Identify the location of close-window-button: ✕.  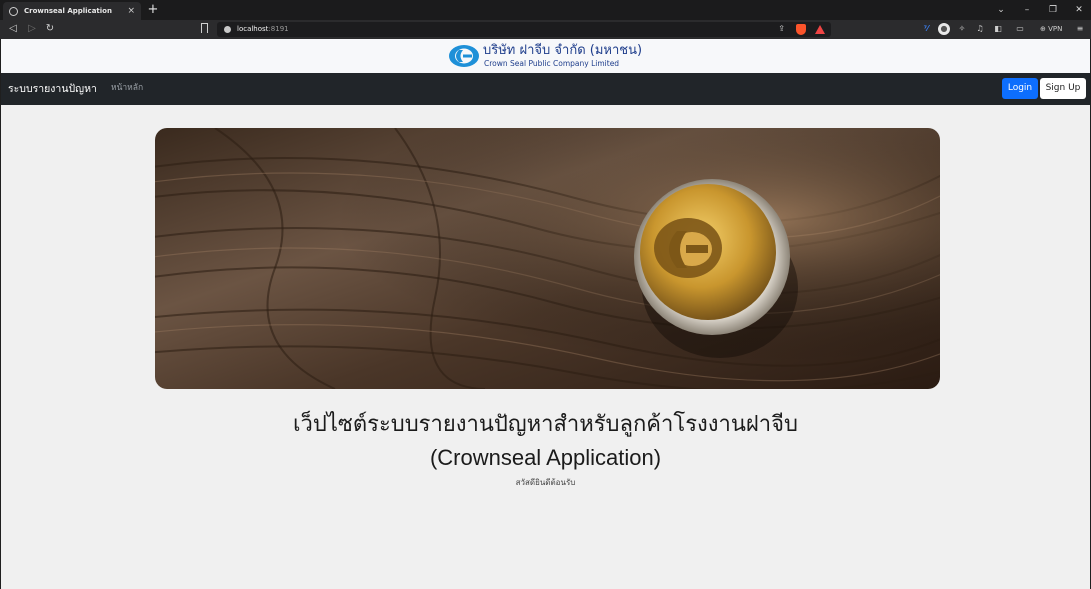
(1079, 10).